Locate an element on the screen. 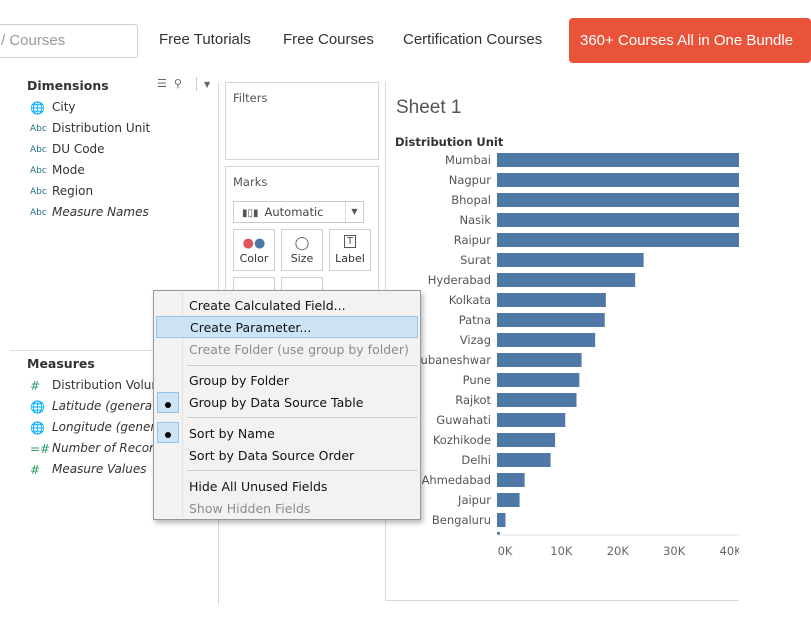 Image resolution: width=811 pixels, height=625 pixels. bar-surat is located at coordinates (570, 260).